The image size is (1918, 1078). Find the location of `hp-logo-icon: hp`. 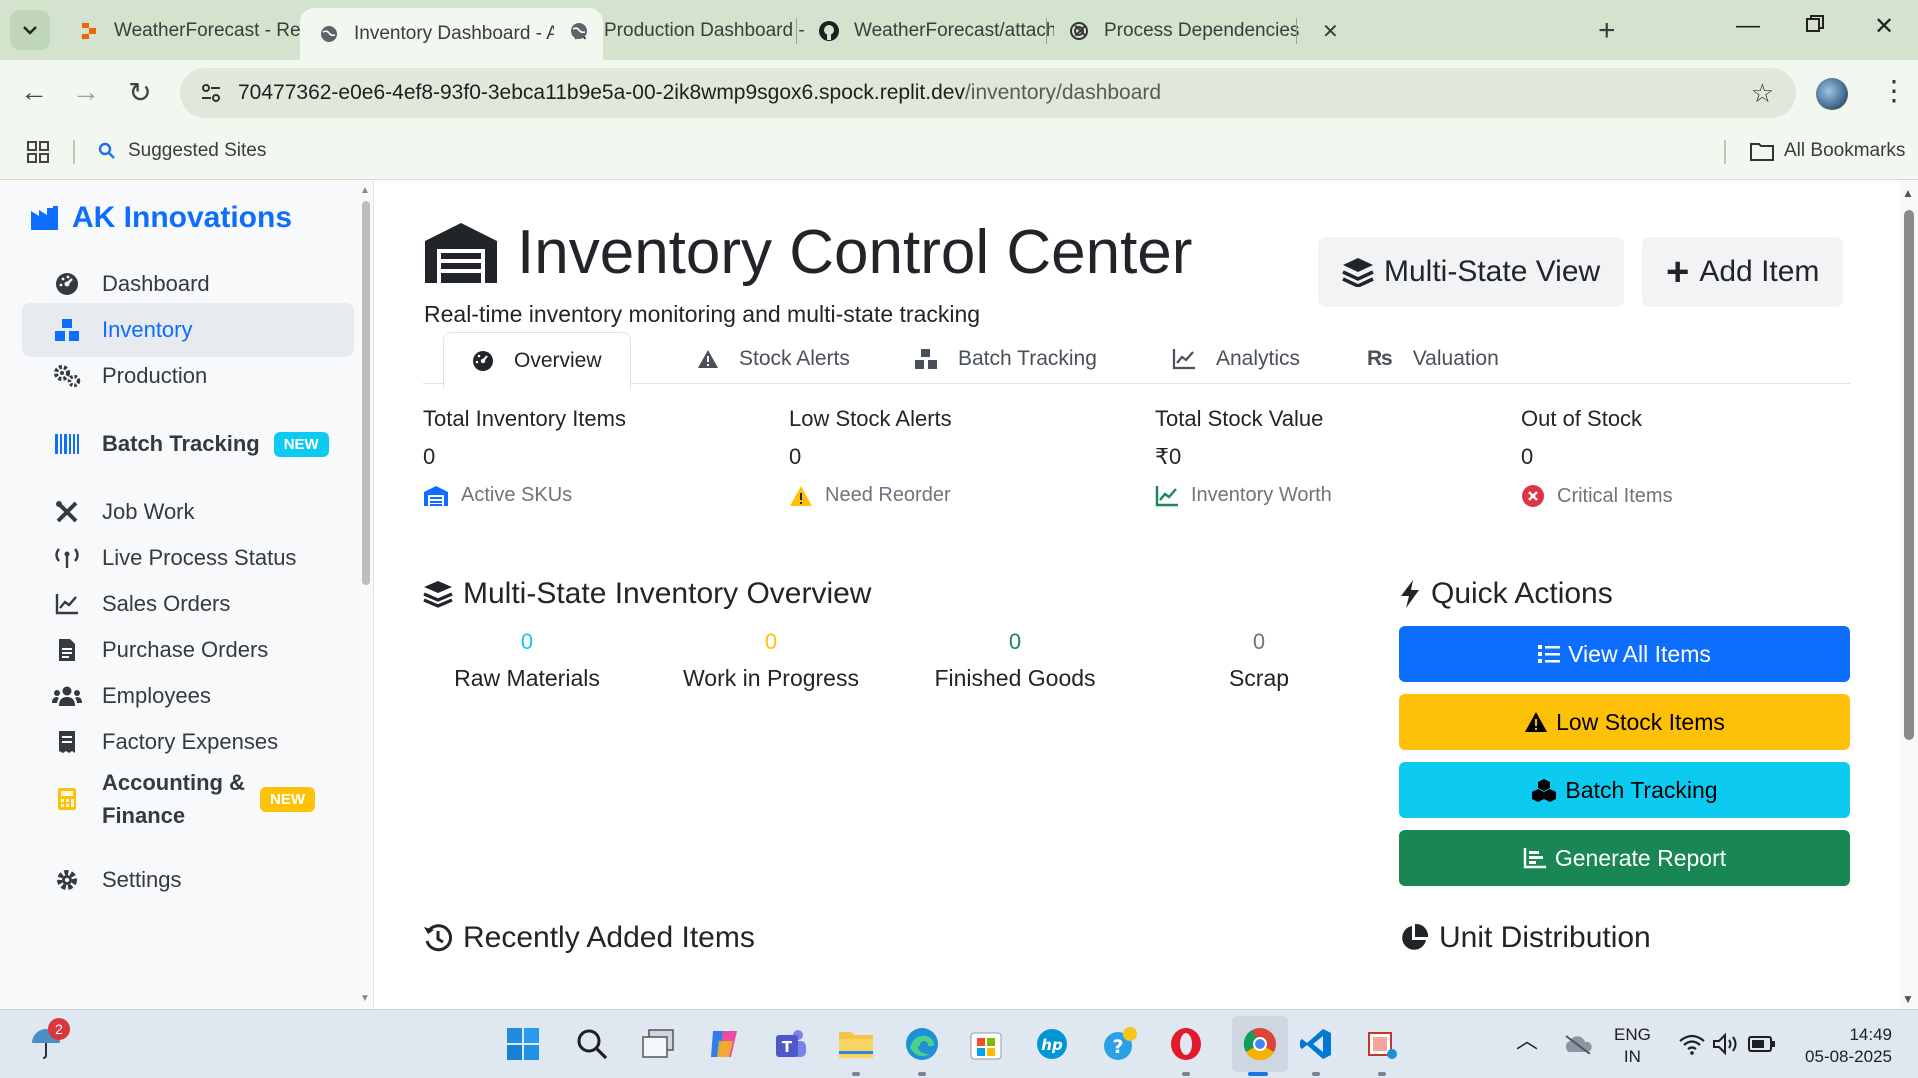

hp-logo-icon: hp is located at coordinates (1052, 1044).